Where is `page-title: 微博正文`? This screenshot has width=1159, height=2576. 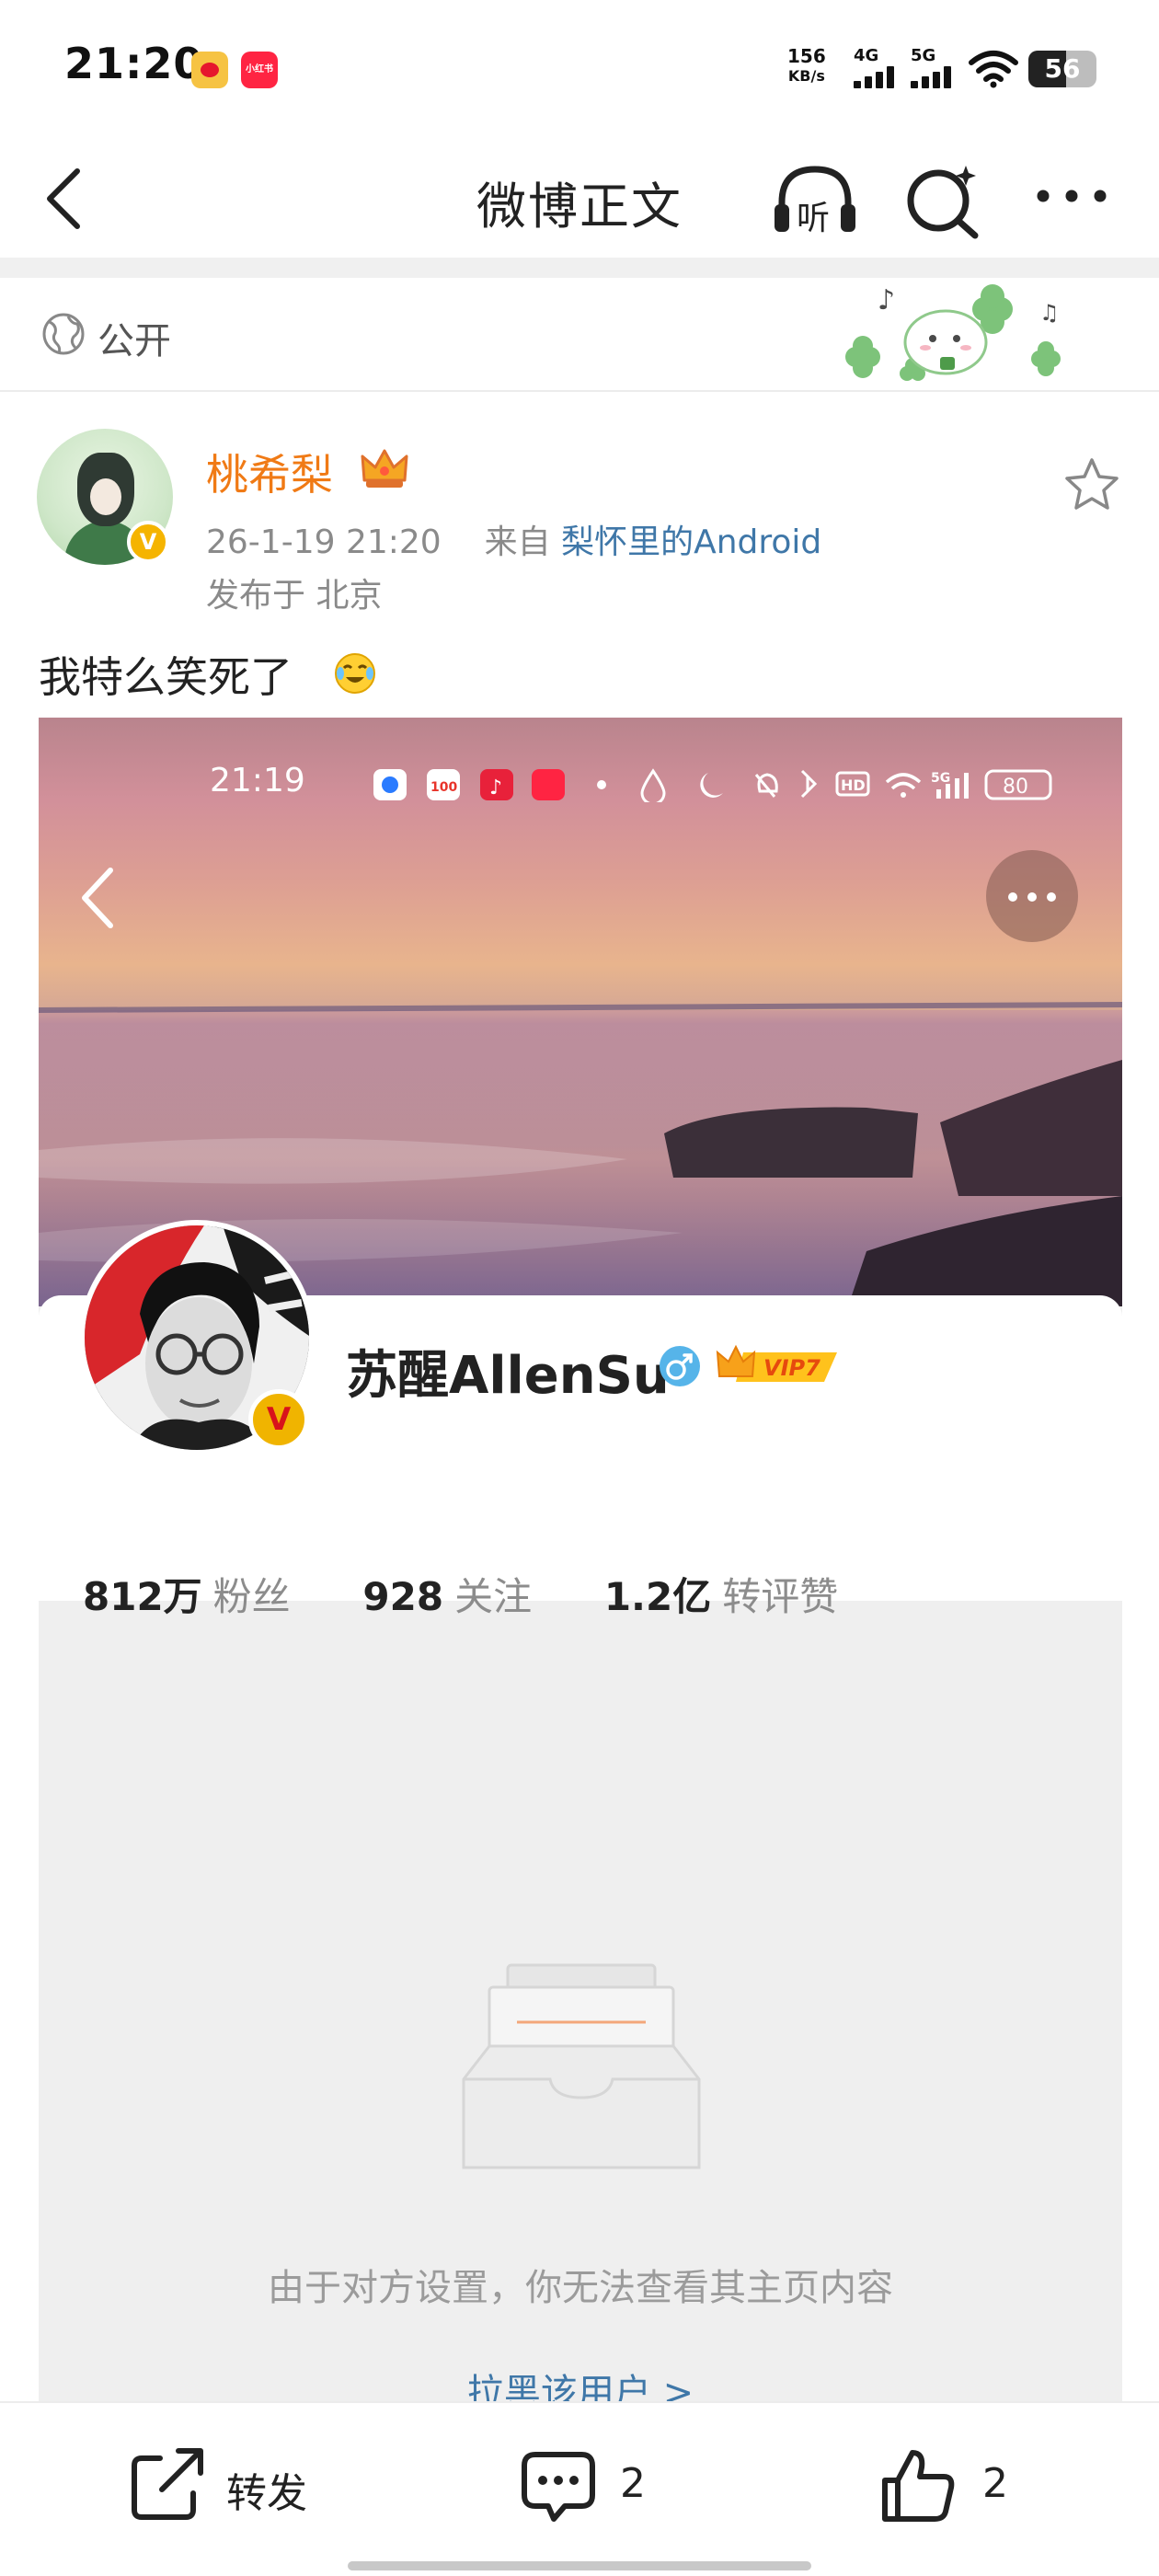
page-title: 微博正文 is located at coordinates (579, 207).